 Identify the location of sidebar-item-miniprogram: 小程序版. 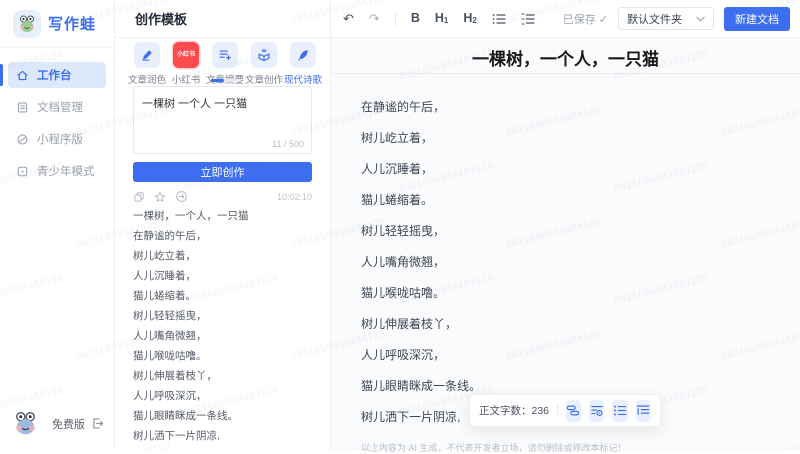
(57, 139).